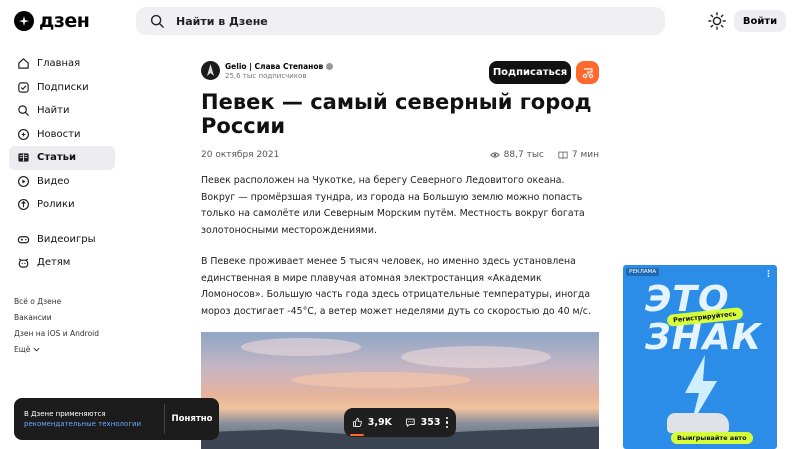 The height and width of the screenshot is (449, 800). Describe the element at coordinates (357, 422) in the screenshot. I see `like-icon` at that location.